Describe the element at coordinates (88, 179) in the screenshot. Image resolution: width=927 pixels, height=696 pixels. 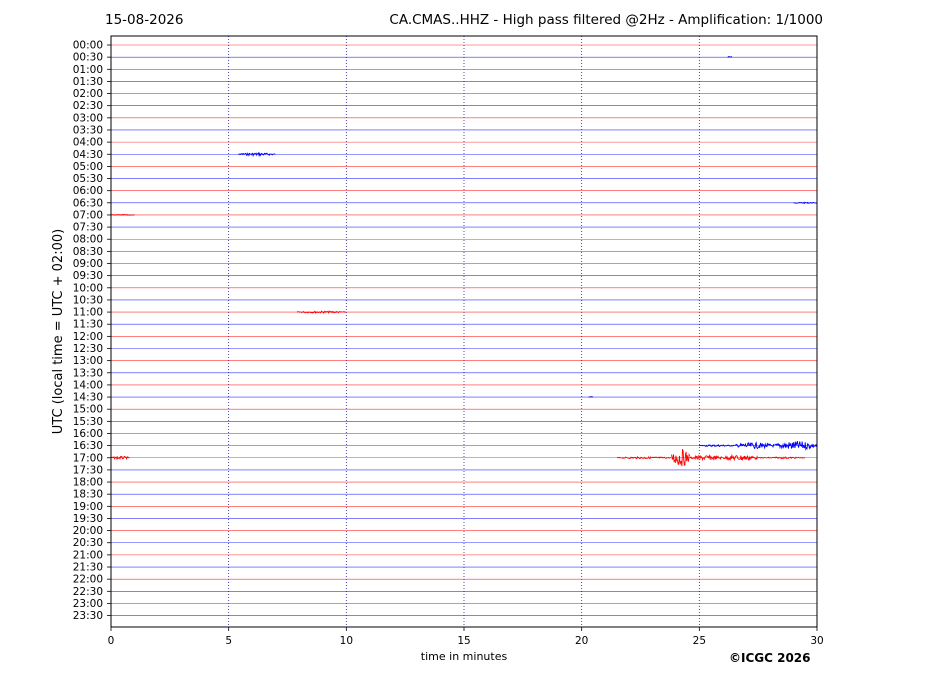
I see `y-tick-label: 05:30` at that location.